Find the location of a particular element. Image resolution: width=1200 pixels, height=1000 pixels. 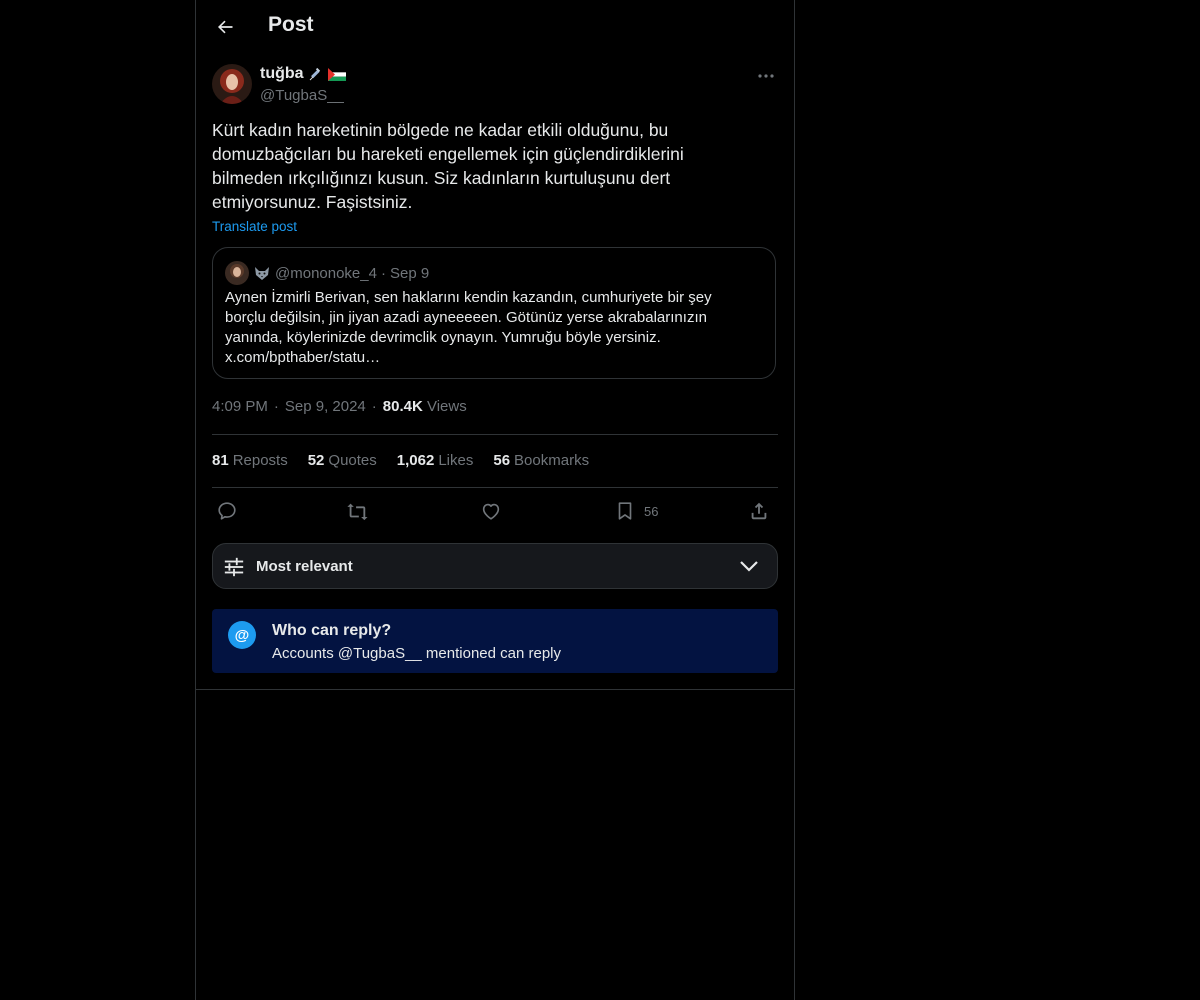

quotes-stat: 52 Quotes is located at coordinates (342, 460).